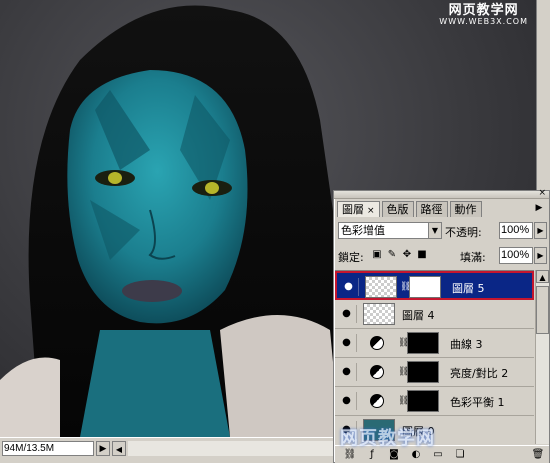  Describe the element at coordinates (483, 10) in the screenshot. I see `watermark-title: 网页教学网` at that location.